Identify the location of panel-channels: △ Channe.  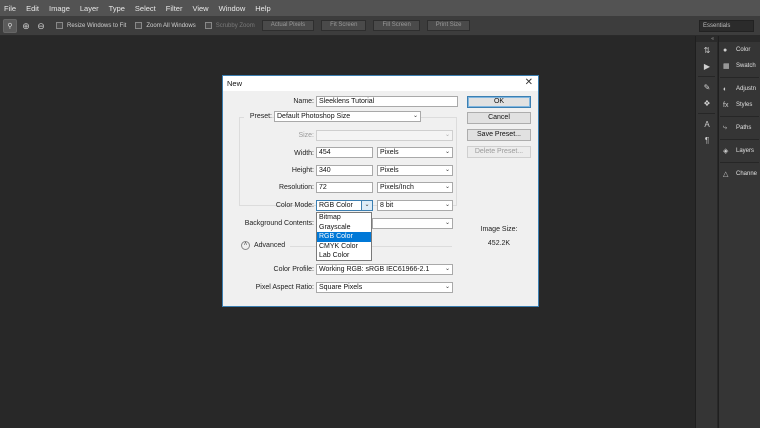
(739, 174).